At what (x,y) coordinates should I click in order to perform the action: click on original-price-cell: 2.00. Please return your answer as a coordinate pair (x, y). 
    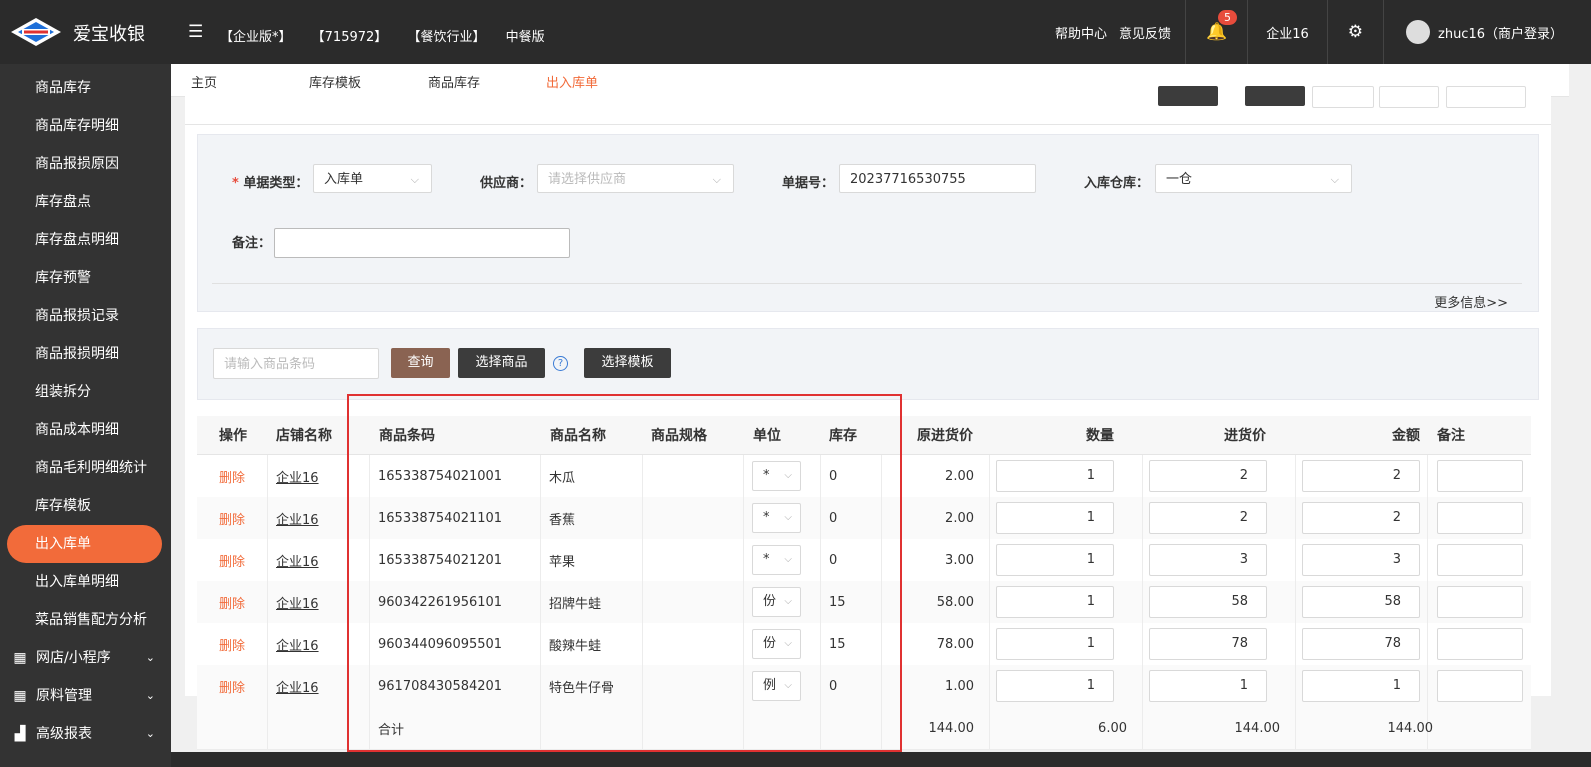
    Looking at the image, I should click on (959, 476).